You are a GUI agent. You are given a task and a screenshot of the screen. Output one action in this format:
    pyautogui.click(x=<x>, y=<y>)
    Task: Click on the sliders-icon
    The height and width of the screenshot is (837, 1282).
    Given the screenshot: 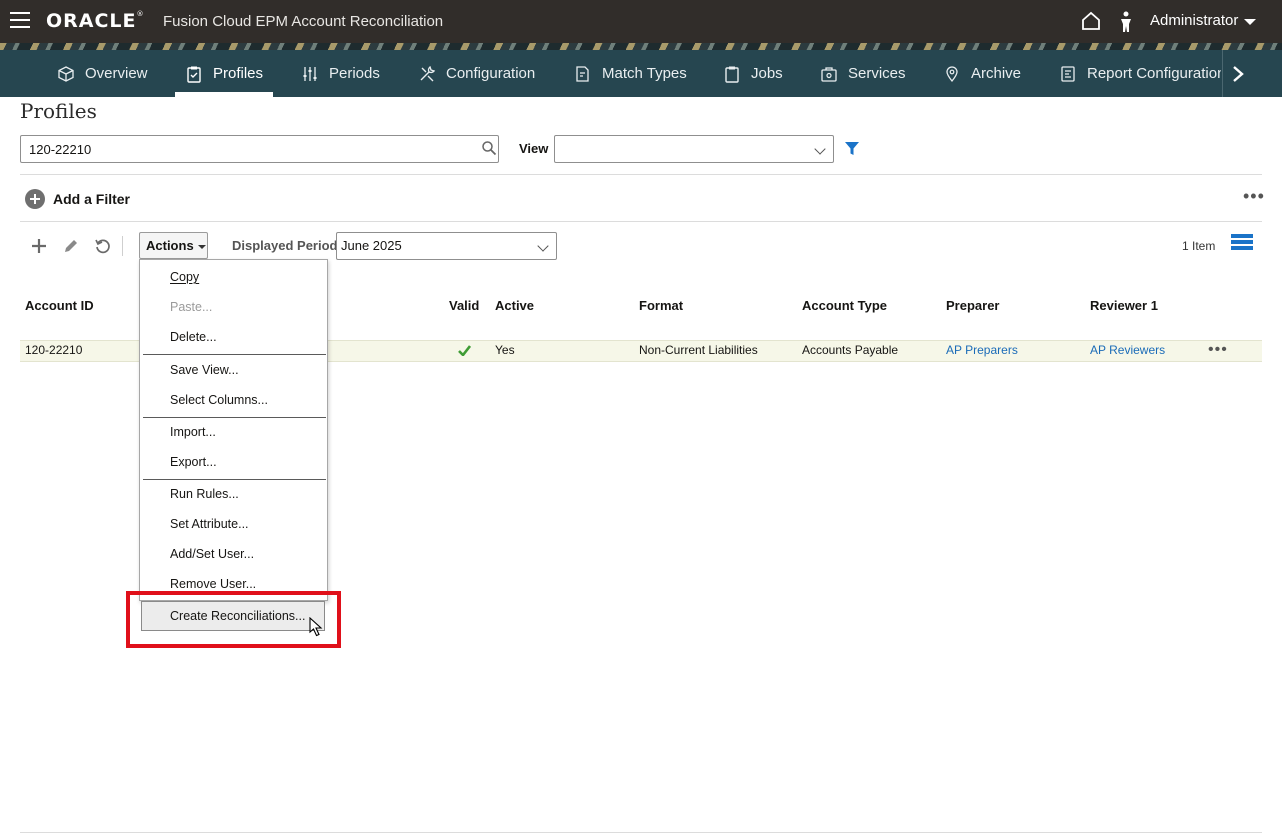 What is the action you would take?
    pyautogui.click(x=310, y=73)
    